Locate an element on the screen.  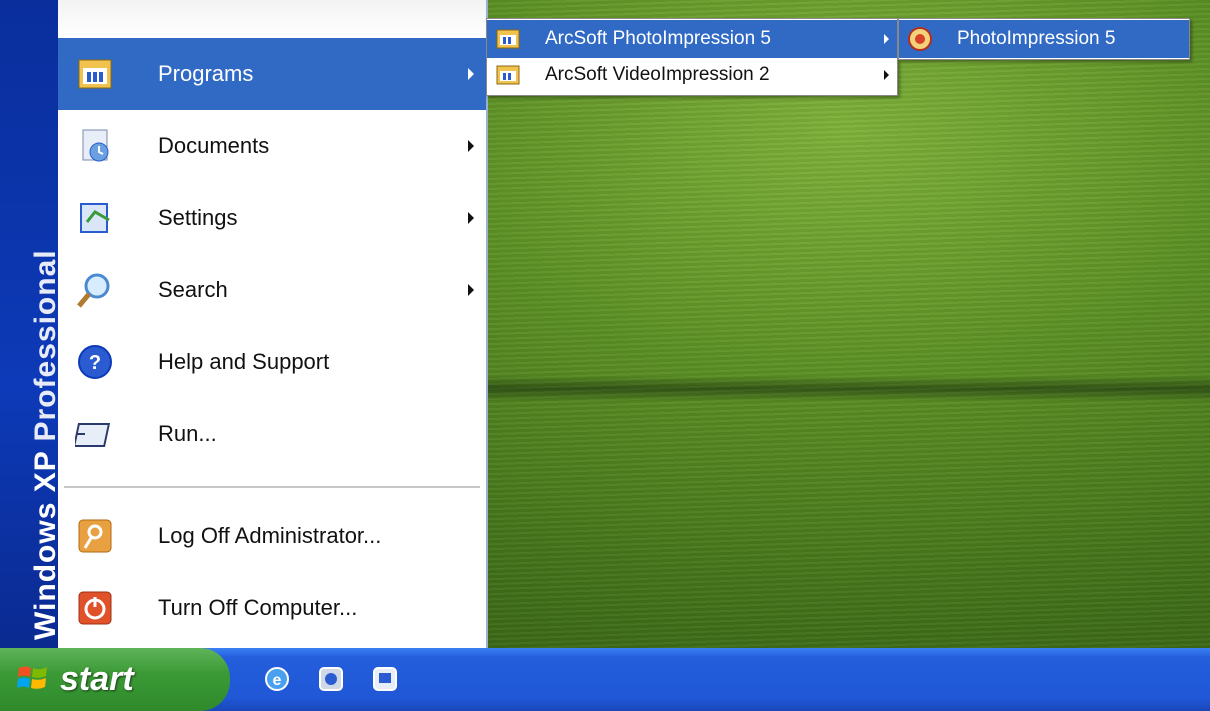
menu-item-help-and-support: ? Help and Support is located at coordinates (272, 362).